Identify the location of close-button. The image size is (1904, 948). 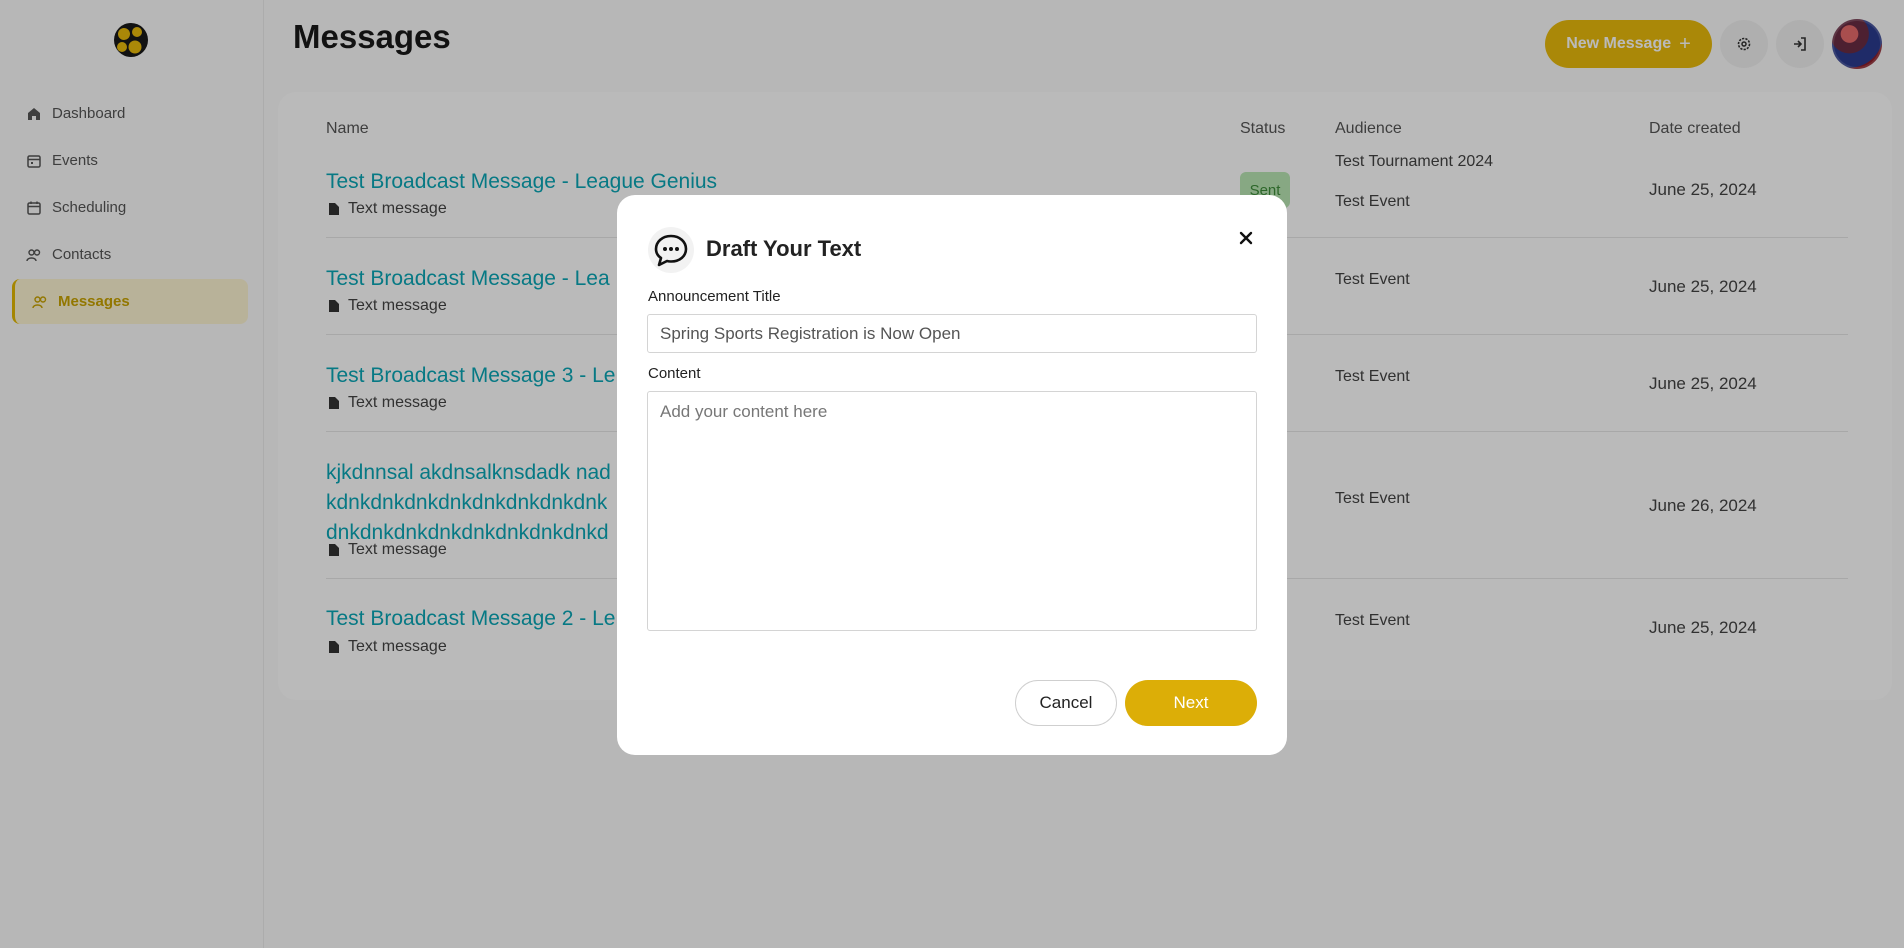
(1246, 238).